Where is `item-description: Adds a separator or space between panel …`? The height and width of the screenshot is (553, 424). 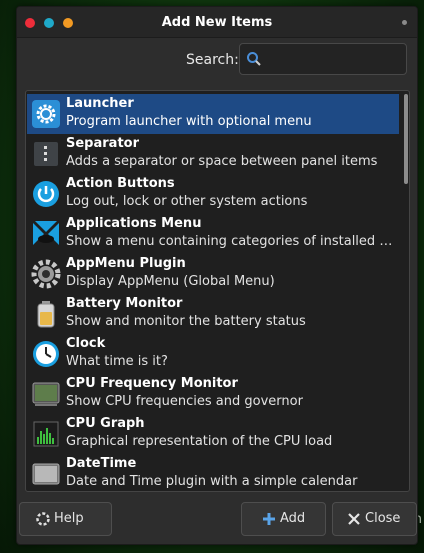
item-description: Adds a separator or space between panel … is located at coordinates (222, 161).